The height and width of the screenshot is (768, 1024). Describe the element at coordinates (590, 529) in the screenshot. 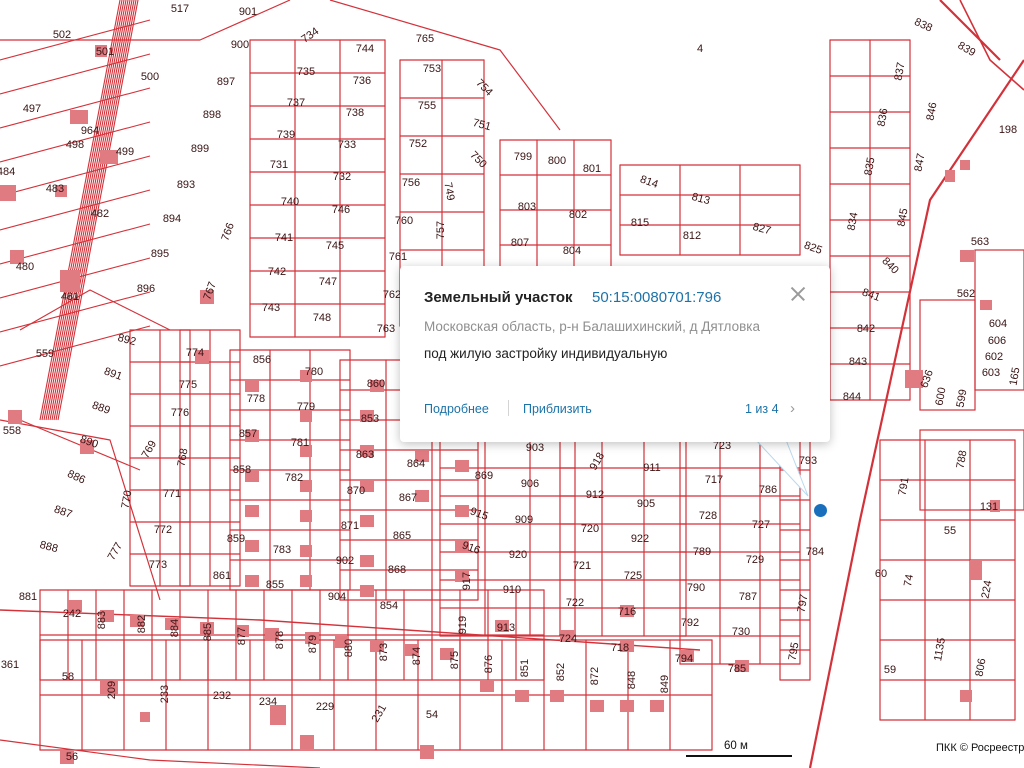

I see `parcel-number-label: 720` at that location.